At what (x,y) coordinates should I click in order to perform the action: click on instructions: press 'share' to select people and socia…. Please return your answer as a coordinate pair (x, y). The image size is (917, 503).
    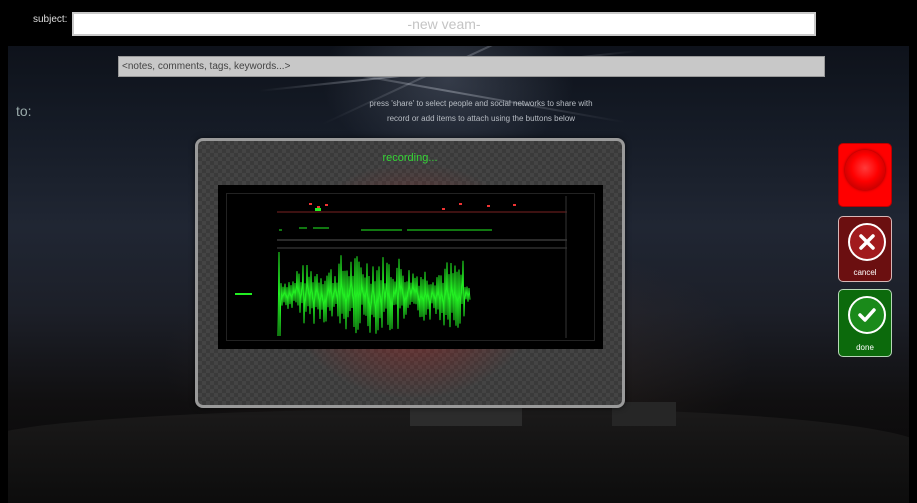
    Looking at the image, I should click on (481, 111).